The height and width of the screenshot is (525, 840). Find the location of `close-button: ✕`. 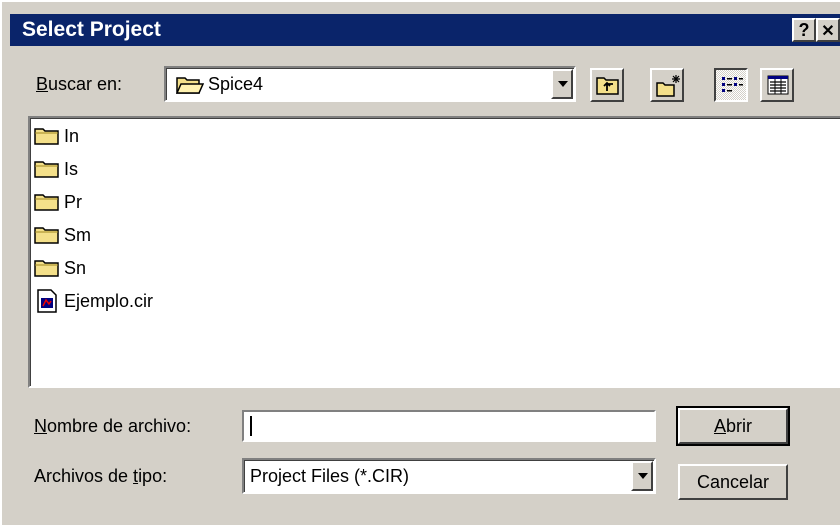

close-button: ✕ is located at coordinates (828, 30).